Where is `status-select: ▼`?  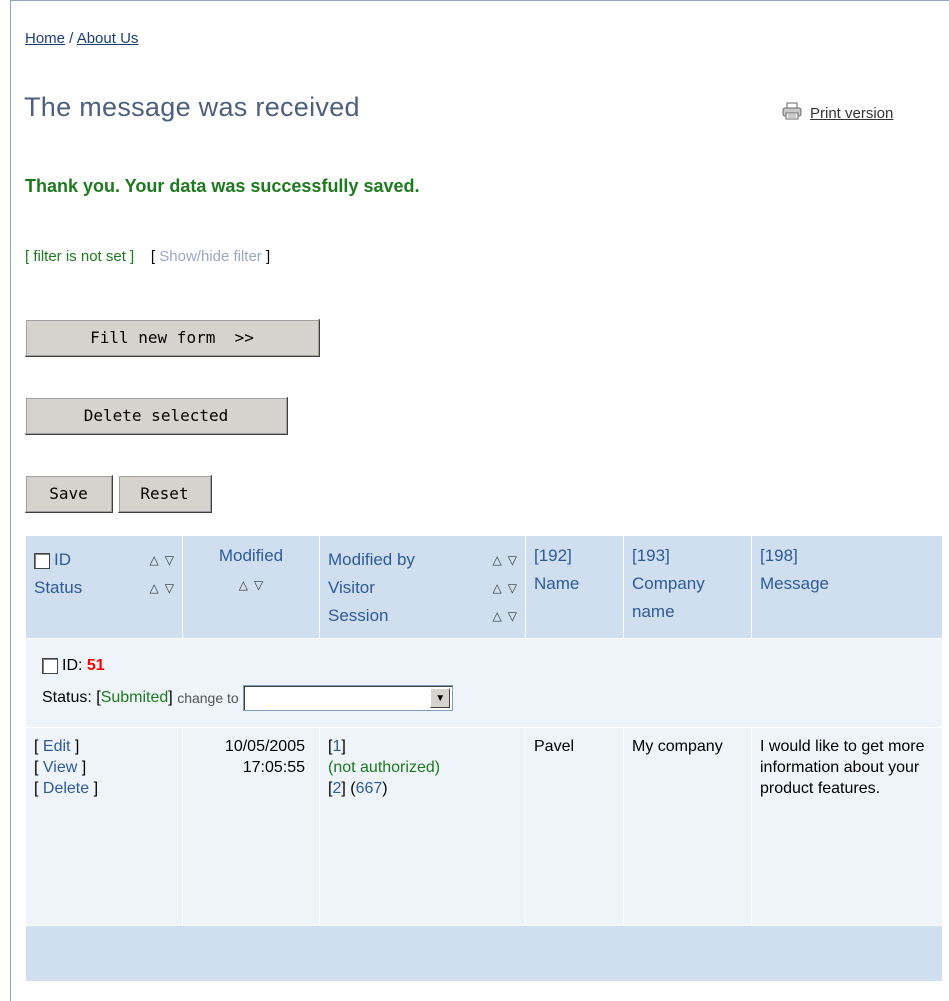 status-select: ▼ is located at coordinates (348, 698).